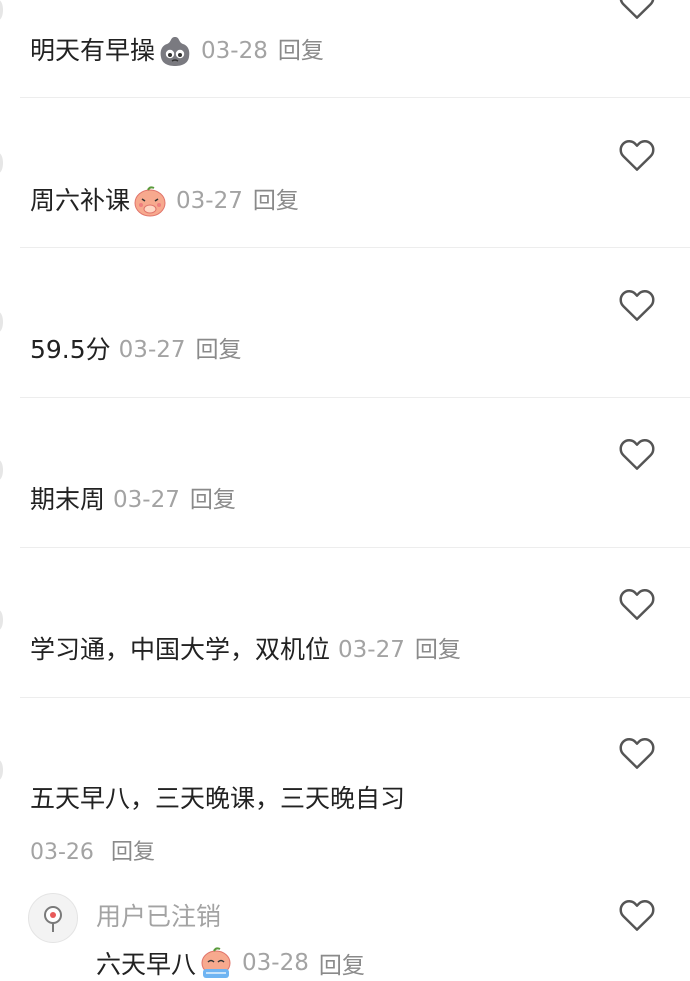 The height and width of the screenshot is (981, 690). I want to click on pin-icon, so click(53, 919).